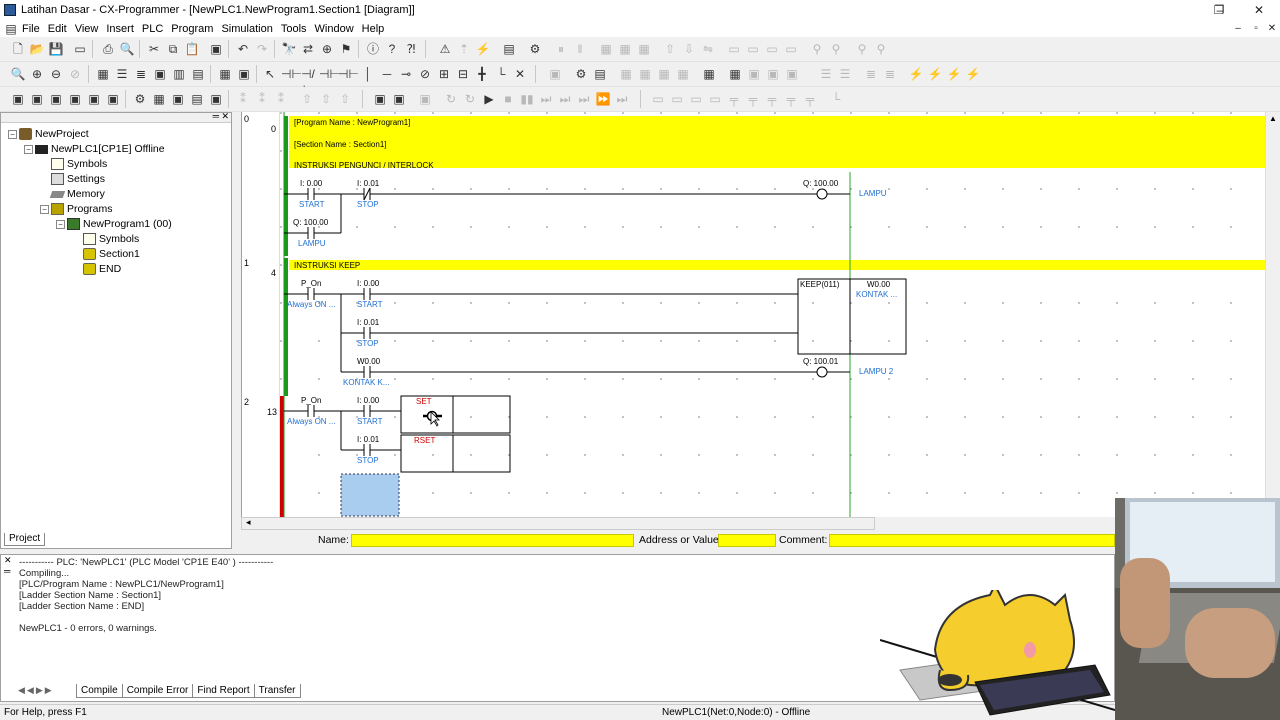 The image size is (1280, 720). What do you see at coordinates (546, 99) in the screenshot?
I see `sim-step-in-icon: ⏭` at bounding box center [546, 99].